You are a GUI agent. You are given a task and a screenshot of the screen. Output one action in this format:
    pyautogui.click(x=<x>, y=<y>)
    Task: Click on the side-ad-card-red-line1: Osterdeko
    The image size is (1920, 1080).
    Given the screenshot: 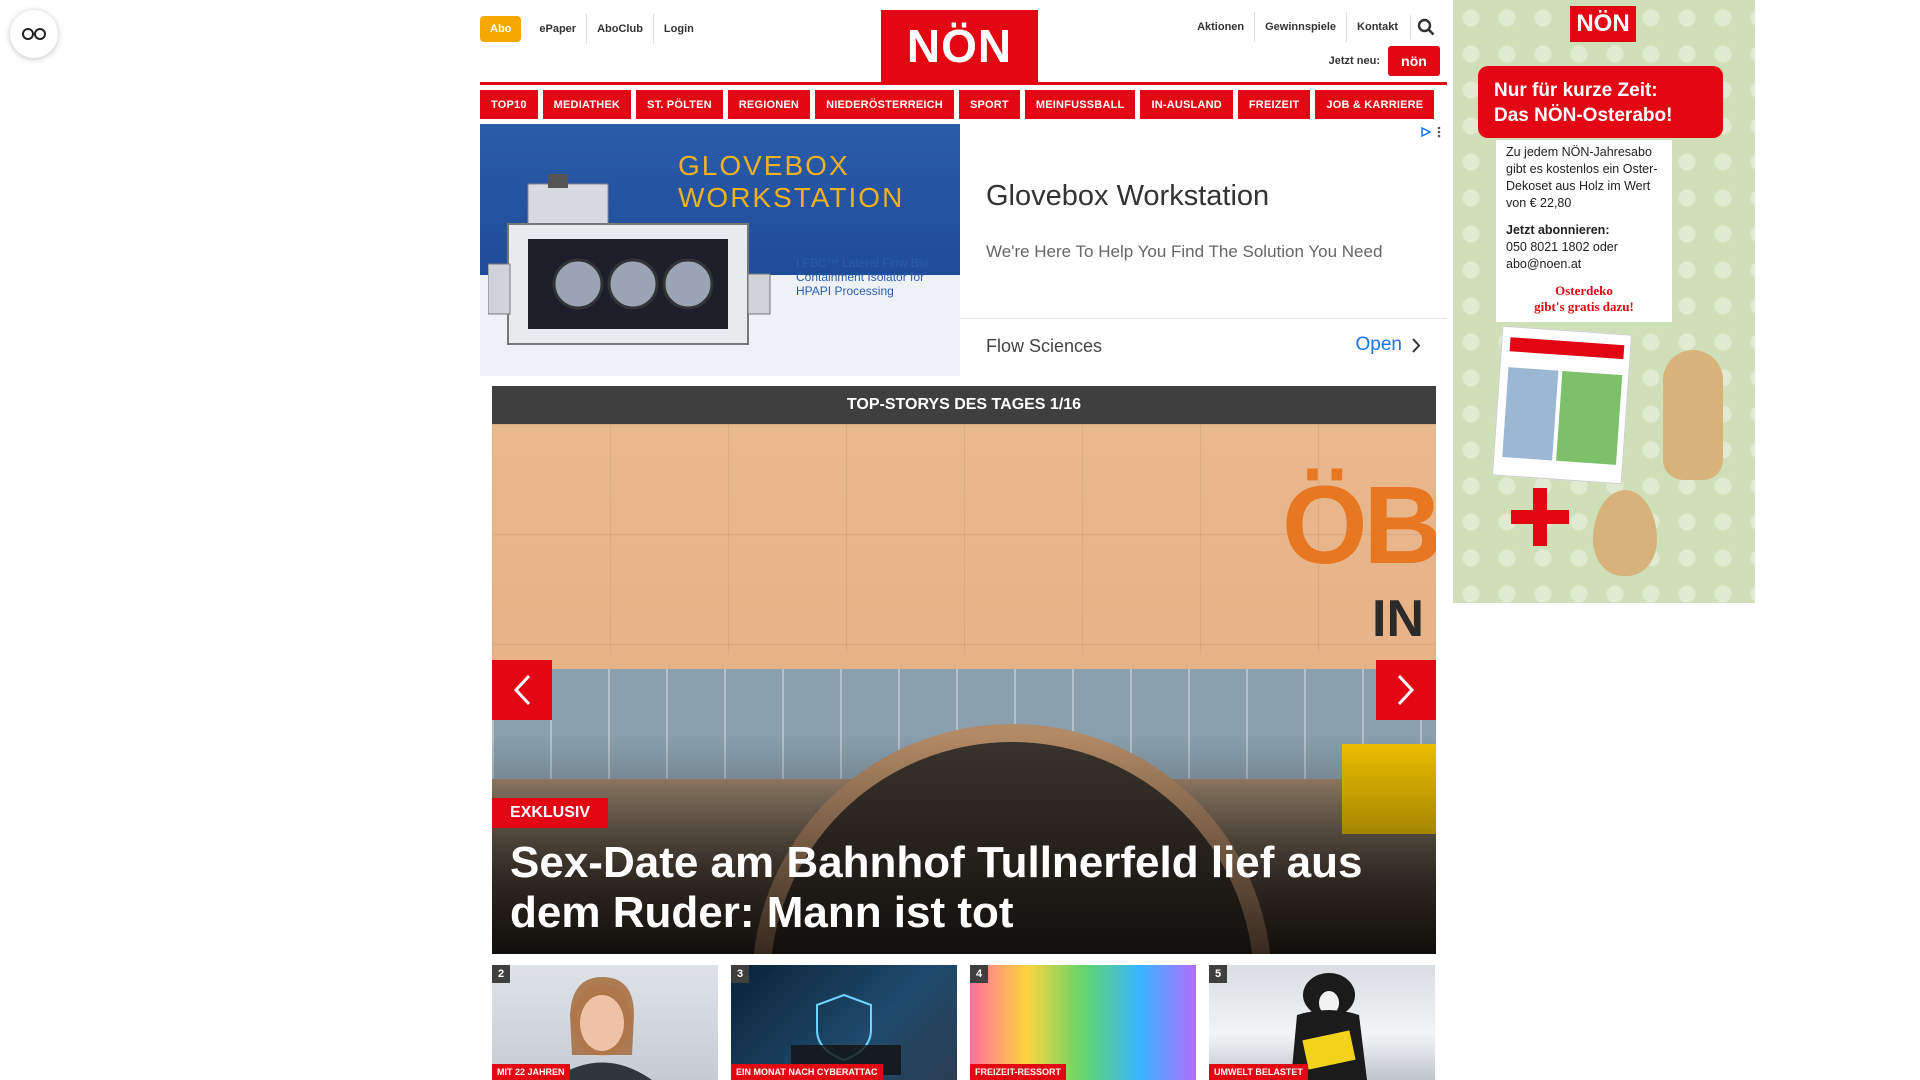 What is the action you would take?
    pyautogui.click(x=1584, y=290)
    